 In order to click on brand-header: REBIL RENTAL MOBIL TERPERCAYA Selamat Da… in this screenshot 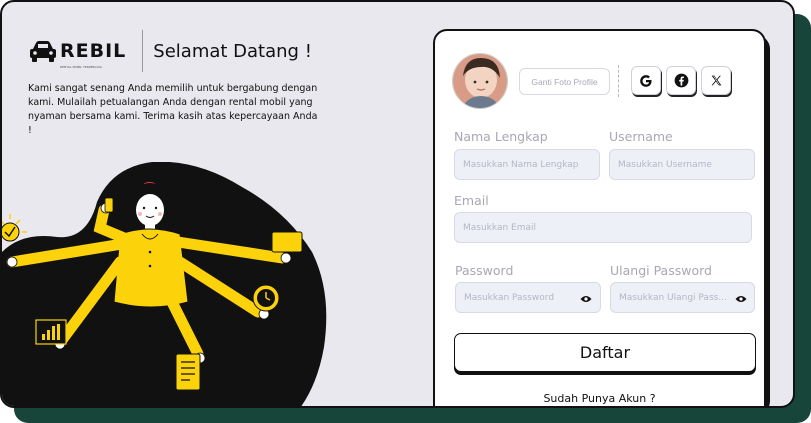, I will do `click(170, 51)`.